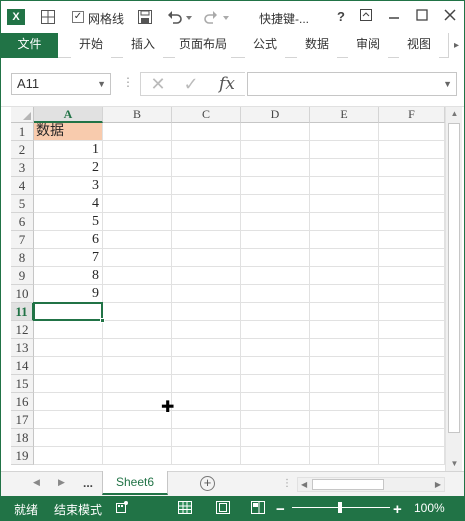 The image size is (465, 521). What do you see at coordinates (206, 330) in the screenshot?
I see `cell-c12` at bounding box center [206, 330].